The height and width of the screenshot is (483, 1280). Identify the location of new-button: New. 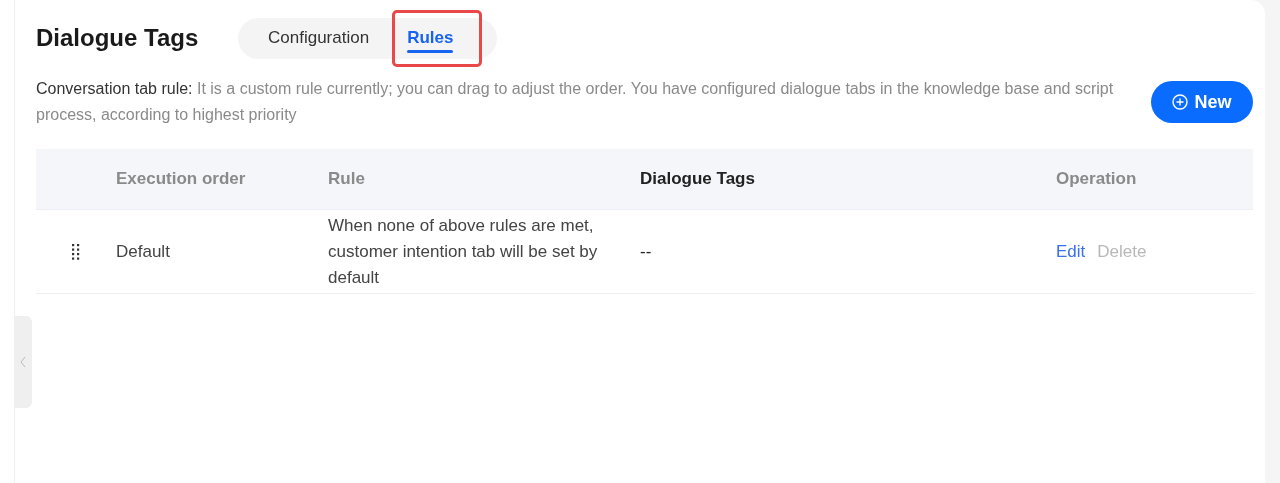
(1202, 102).